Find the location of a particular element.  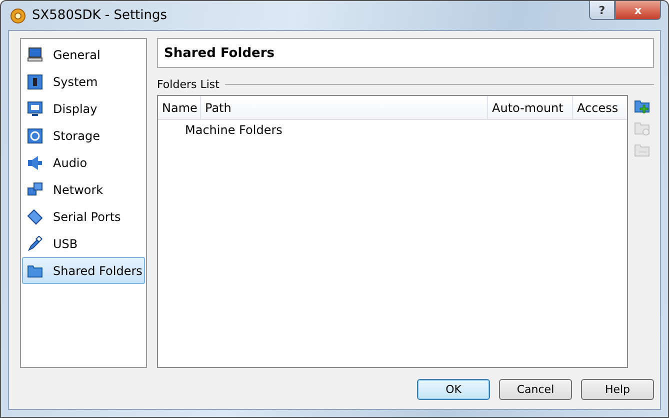

sidebar-item: Shared Folders is located at coordinates (83, 270).